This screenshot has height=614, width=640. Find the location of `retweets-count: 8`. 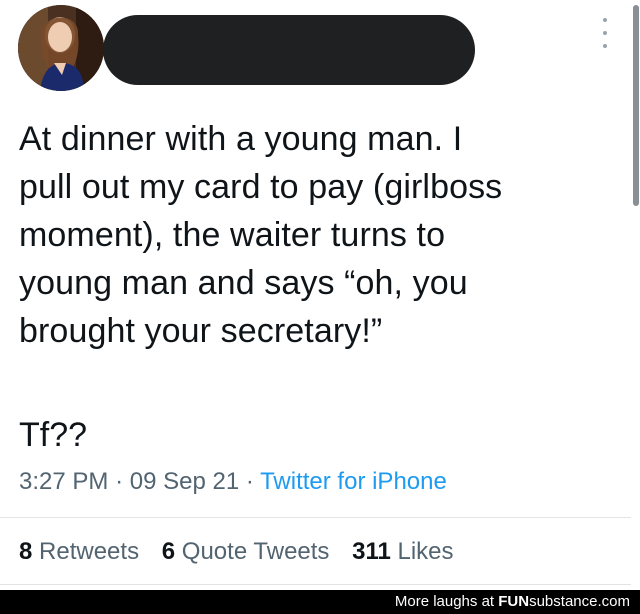

retweets-count: 8 is located at coordinates (26, 551).